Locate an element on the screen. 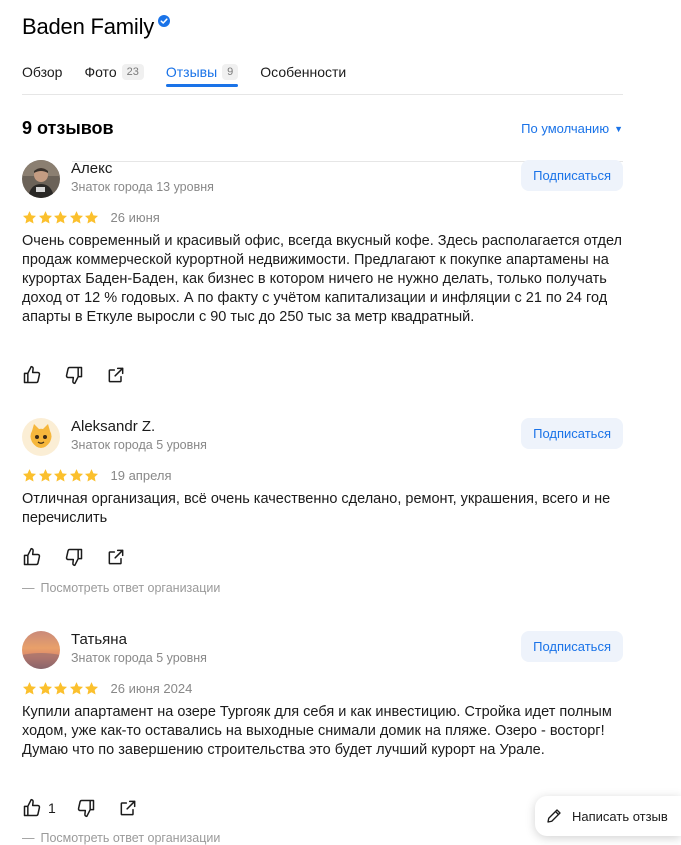 The image size is (681, 845). tab-photos: Фото 23 is located at coordinates (114, 72).